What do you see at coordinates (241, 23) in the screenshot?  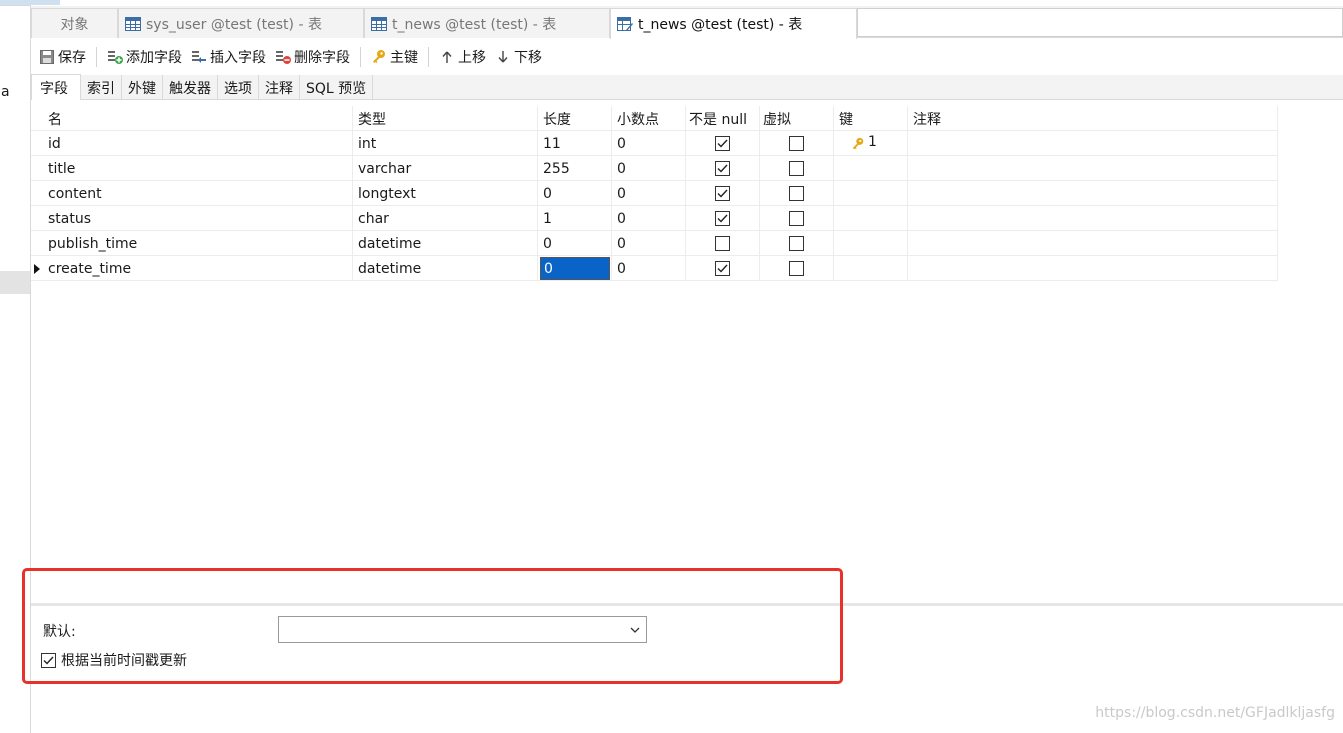 I see `tab-sys-user: sys_user @test (test) - 表` at bounding box center [241, 23].